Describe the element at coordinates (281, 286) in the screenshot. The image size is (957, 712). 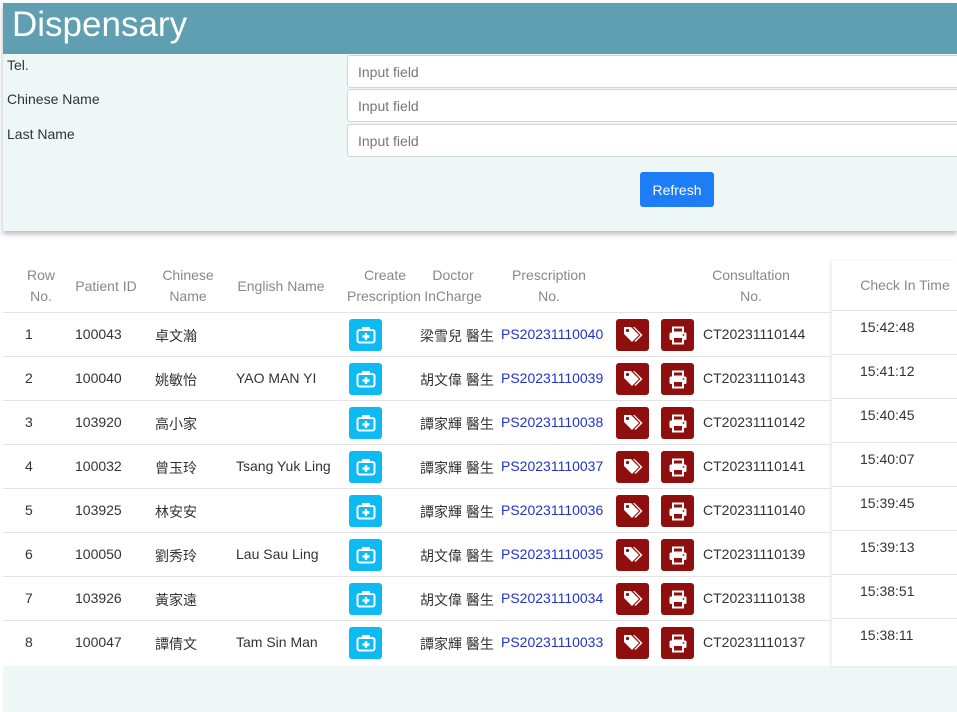
I see `header-english-name: English Name` at that location.